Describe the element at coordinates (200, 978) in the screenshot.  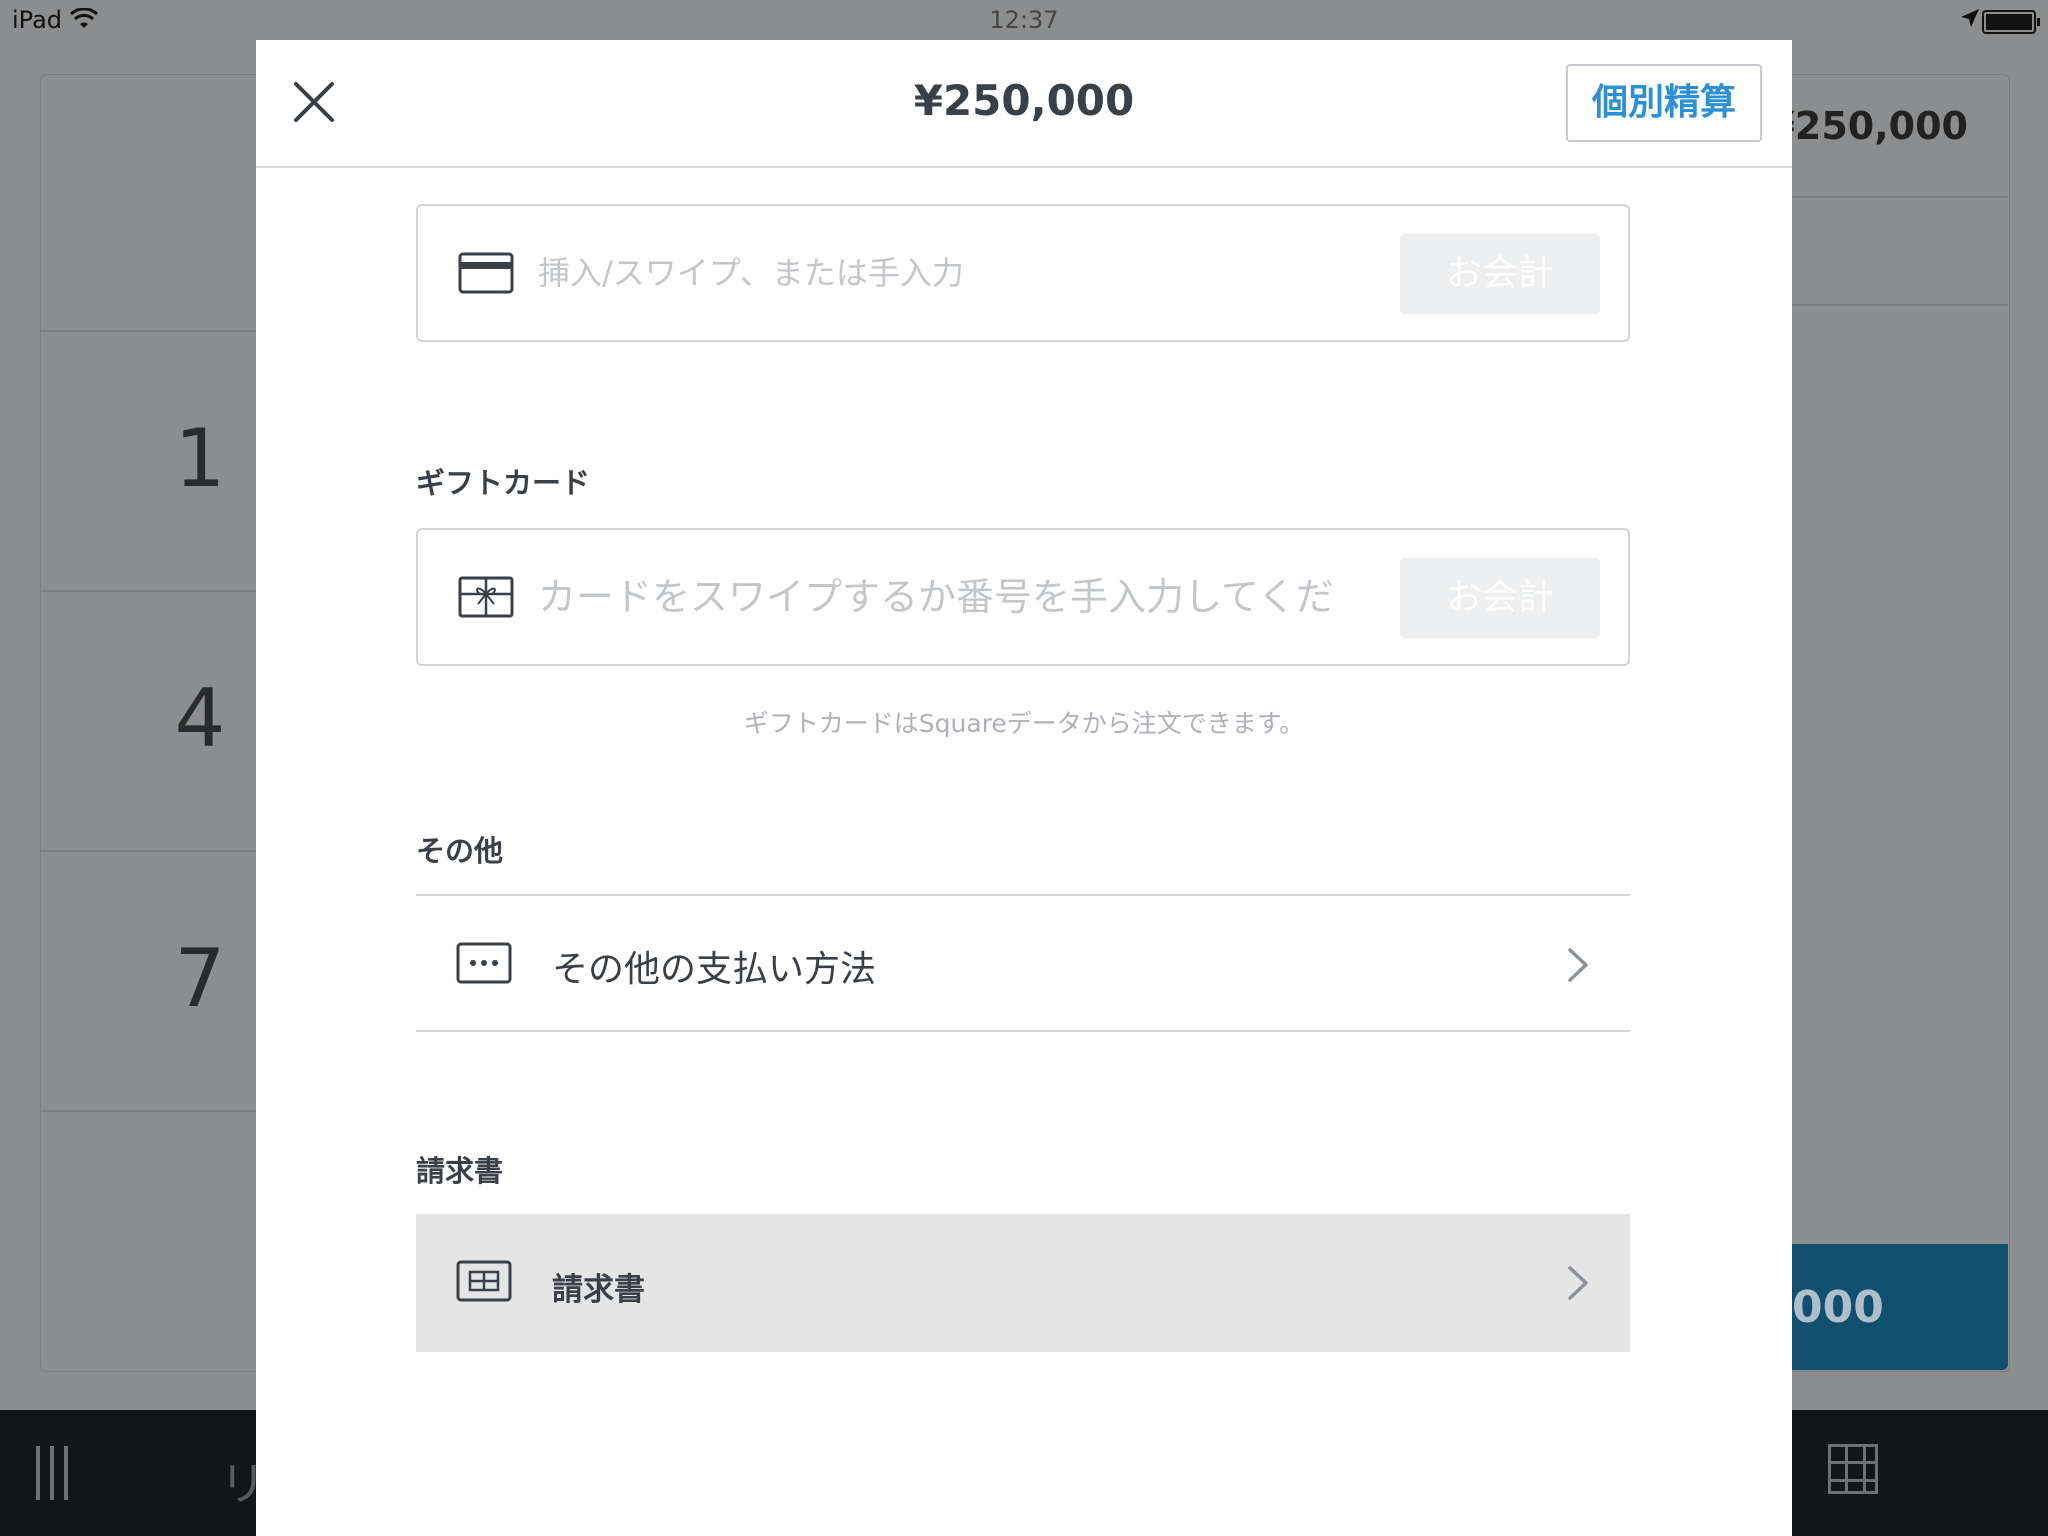
I see `keypad-key-7: 7` at that location.